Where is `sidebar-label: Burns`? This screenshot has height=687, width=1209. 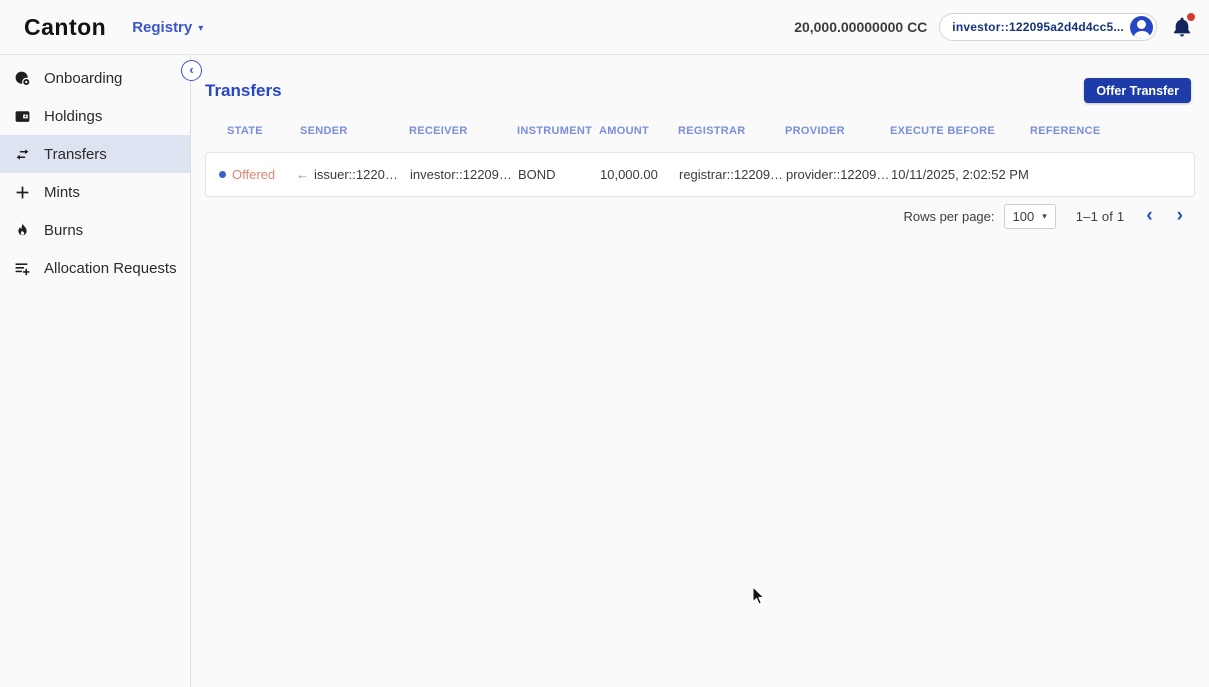 sidebar-label: Burns is located at coordinates (64, 230).